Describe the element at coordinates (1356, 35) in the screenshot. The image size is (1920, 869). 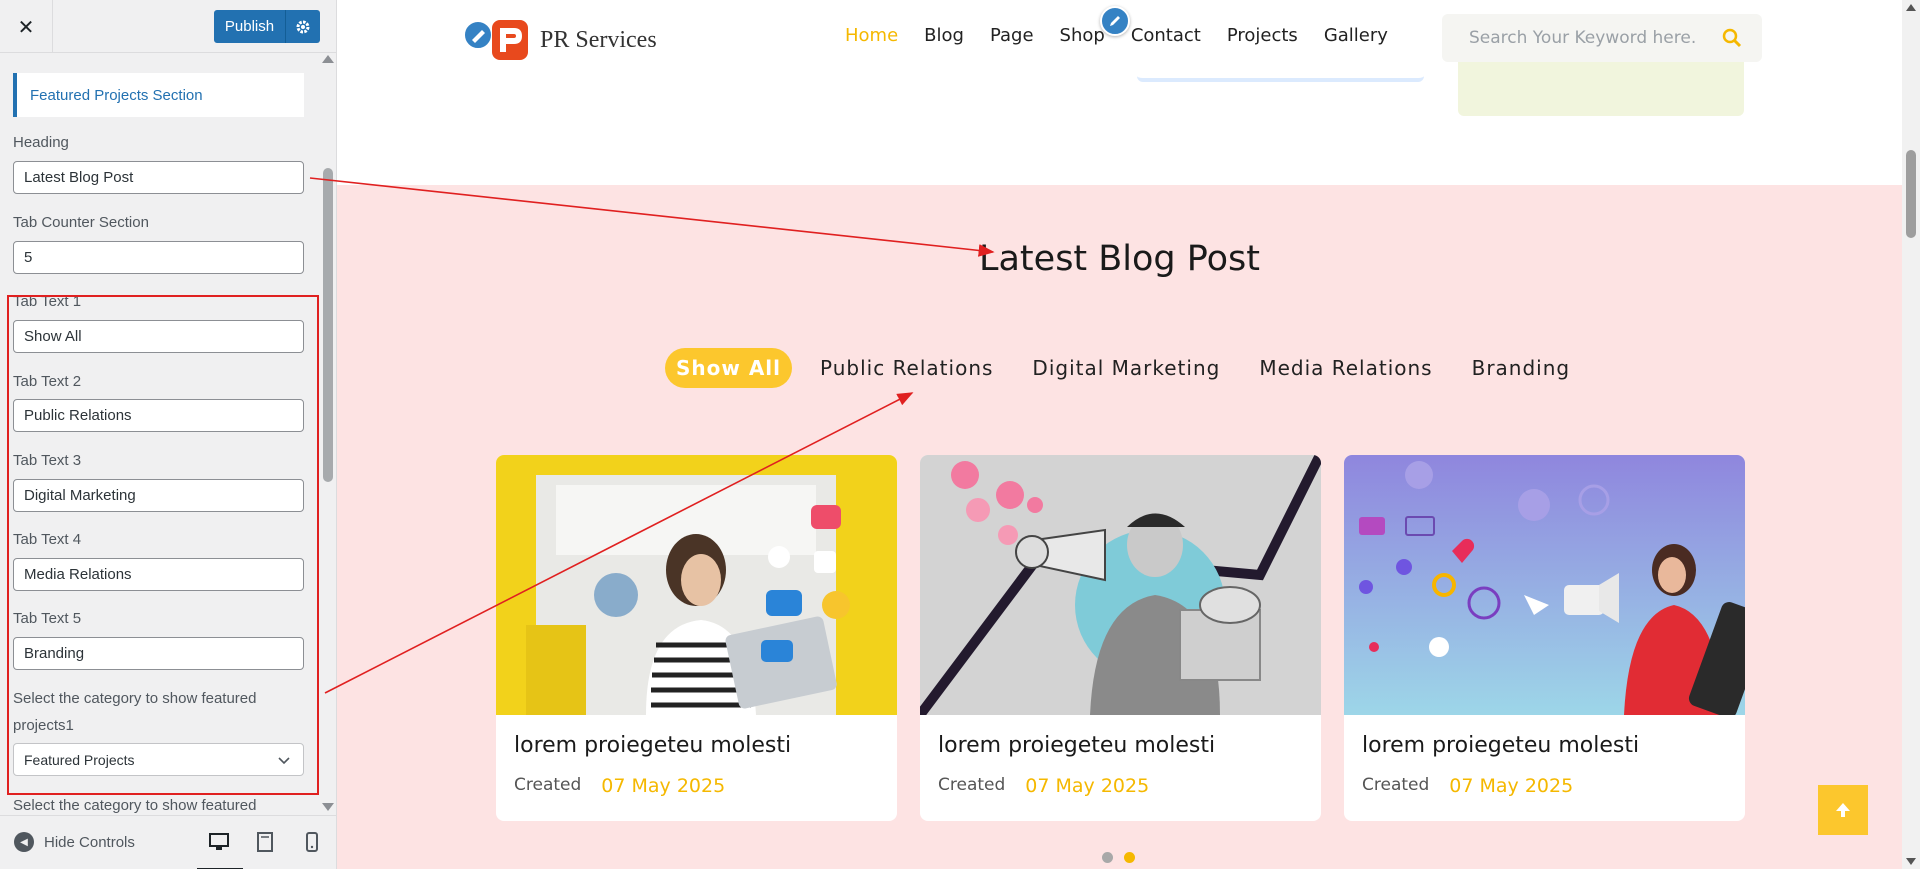
I see `nav-item-gallery: Gallery` at that location.